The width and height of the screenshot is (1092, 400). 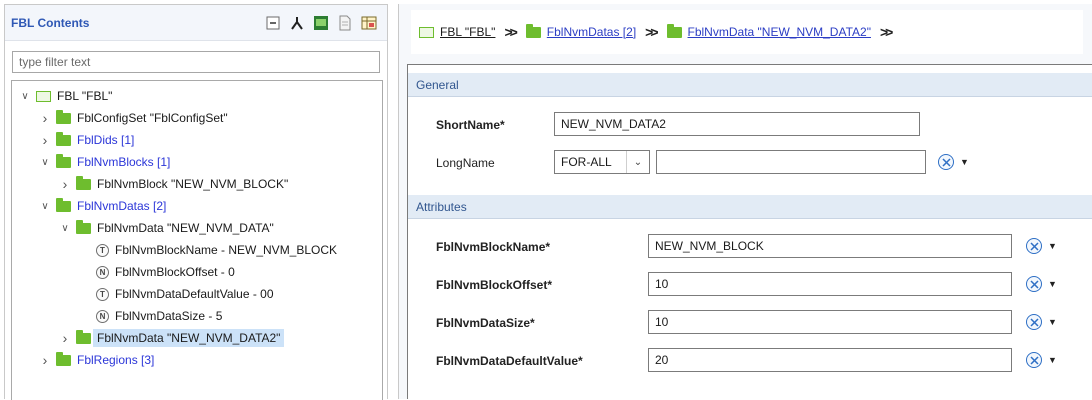 I want to click on tree-item-label: FblNvmData "NEW_NVM_DATA2", so click(x=189, y=338).